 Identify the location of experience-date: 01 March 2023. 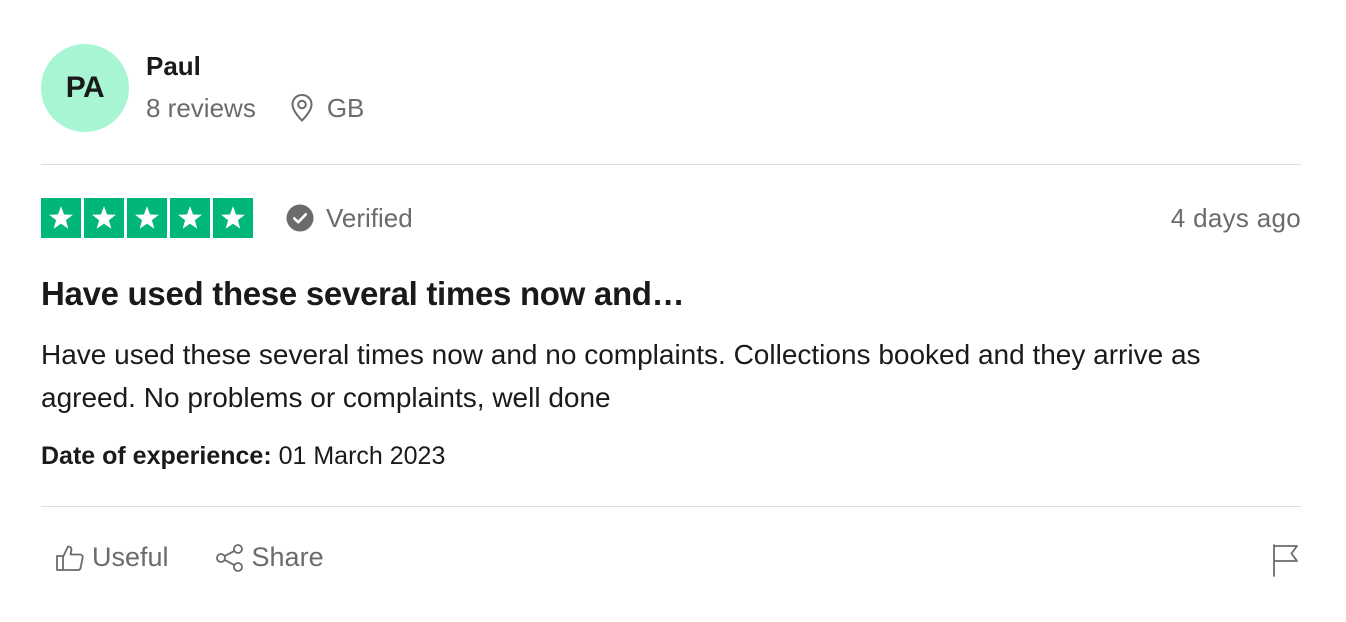
(362, 456).